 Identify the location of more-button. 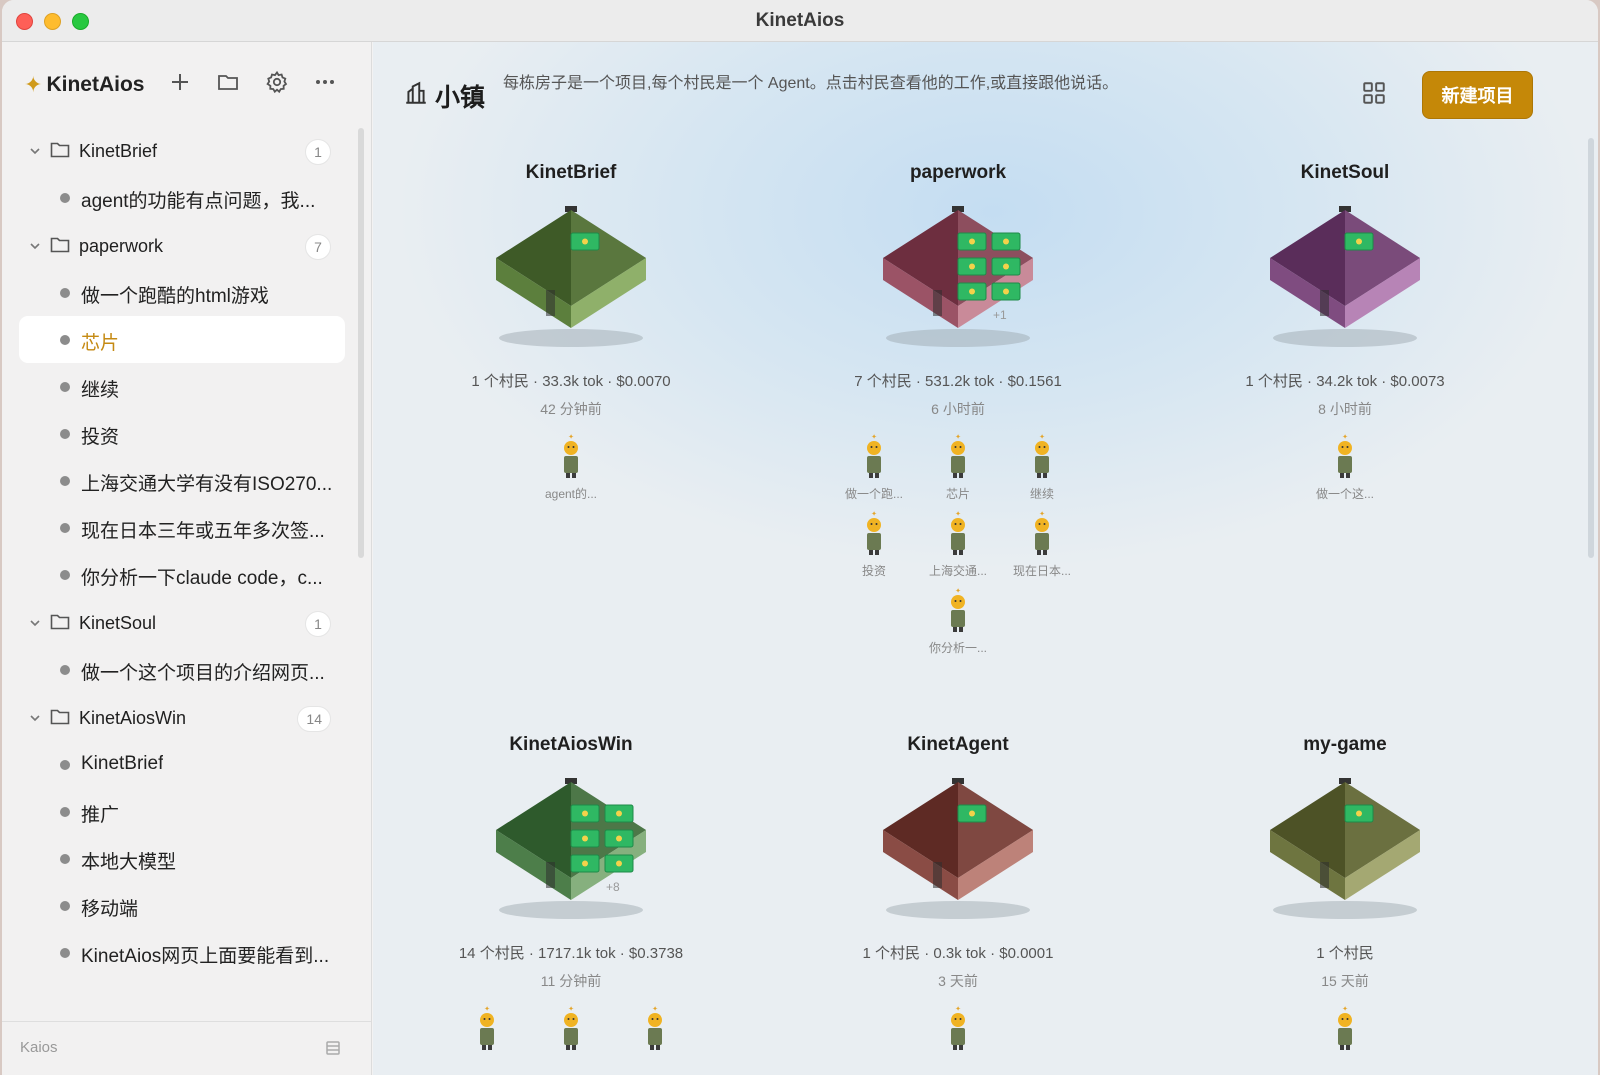
(325, 82).